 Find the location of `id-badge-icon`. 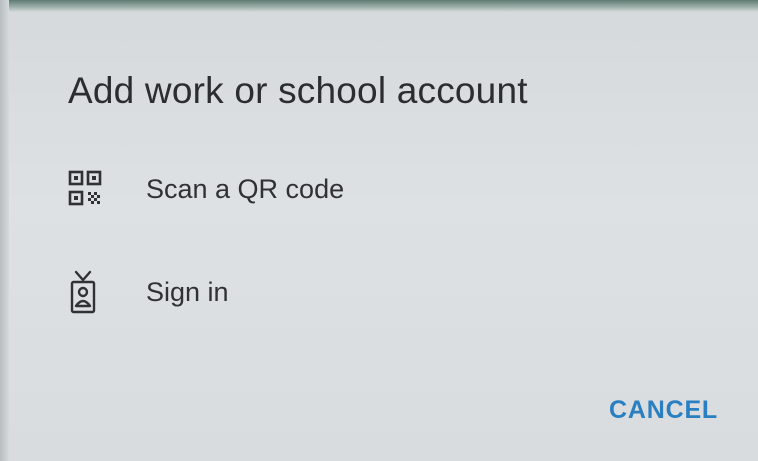

id-badge-icon is located at coordinates (88, 292).